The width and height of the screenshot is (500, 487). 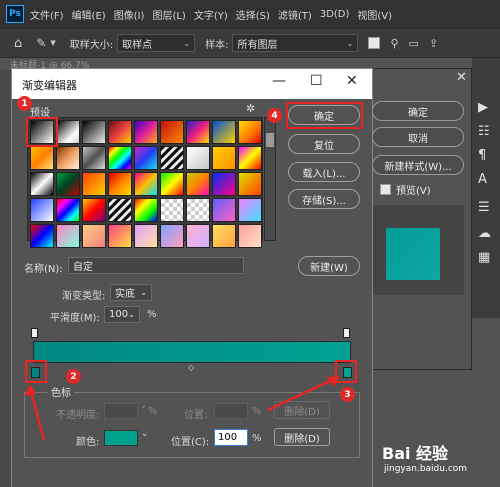 I want to click on opacity-label: 不透明度:, so click(x=78, y=415).